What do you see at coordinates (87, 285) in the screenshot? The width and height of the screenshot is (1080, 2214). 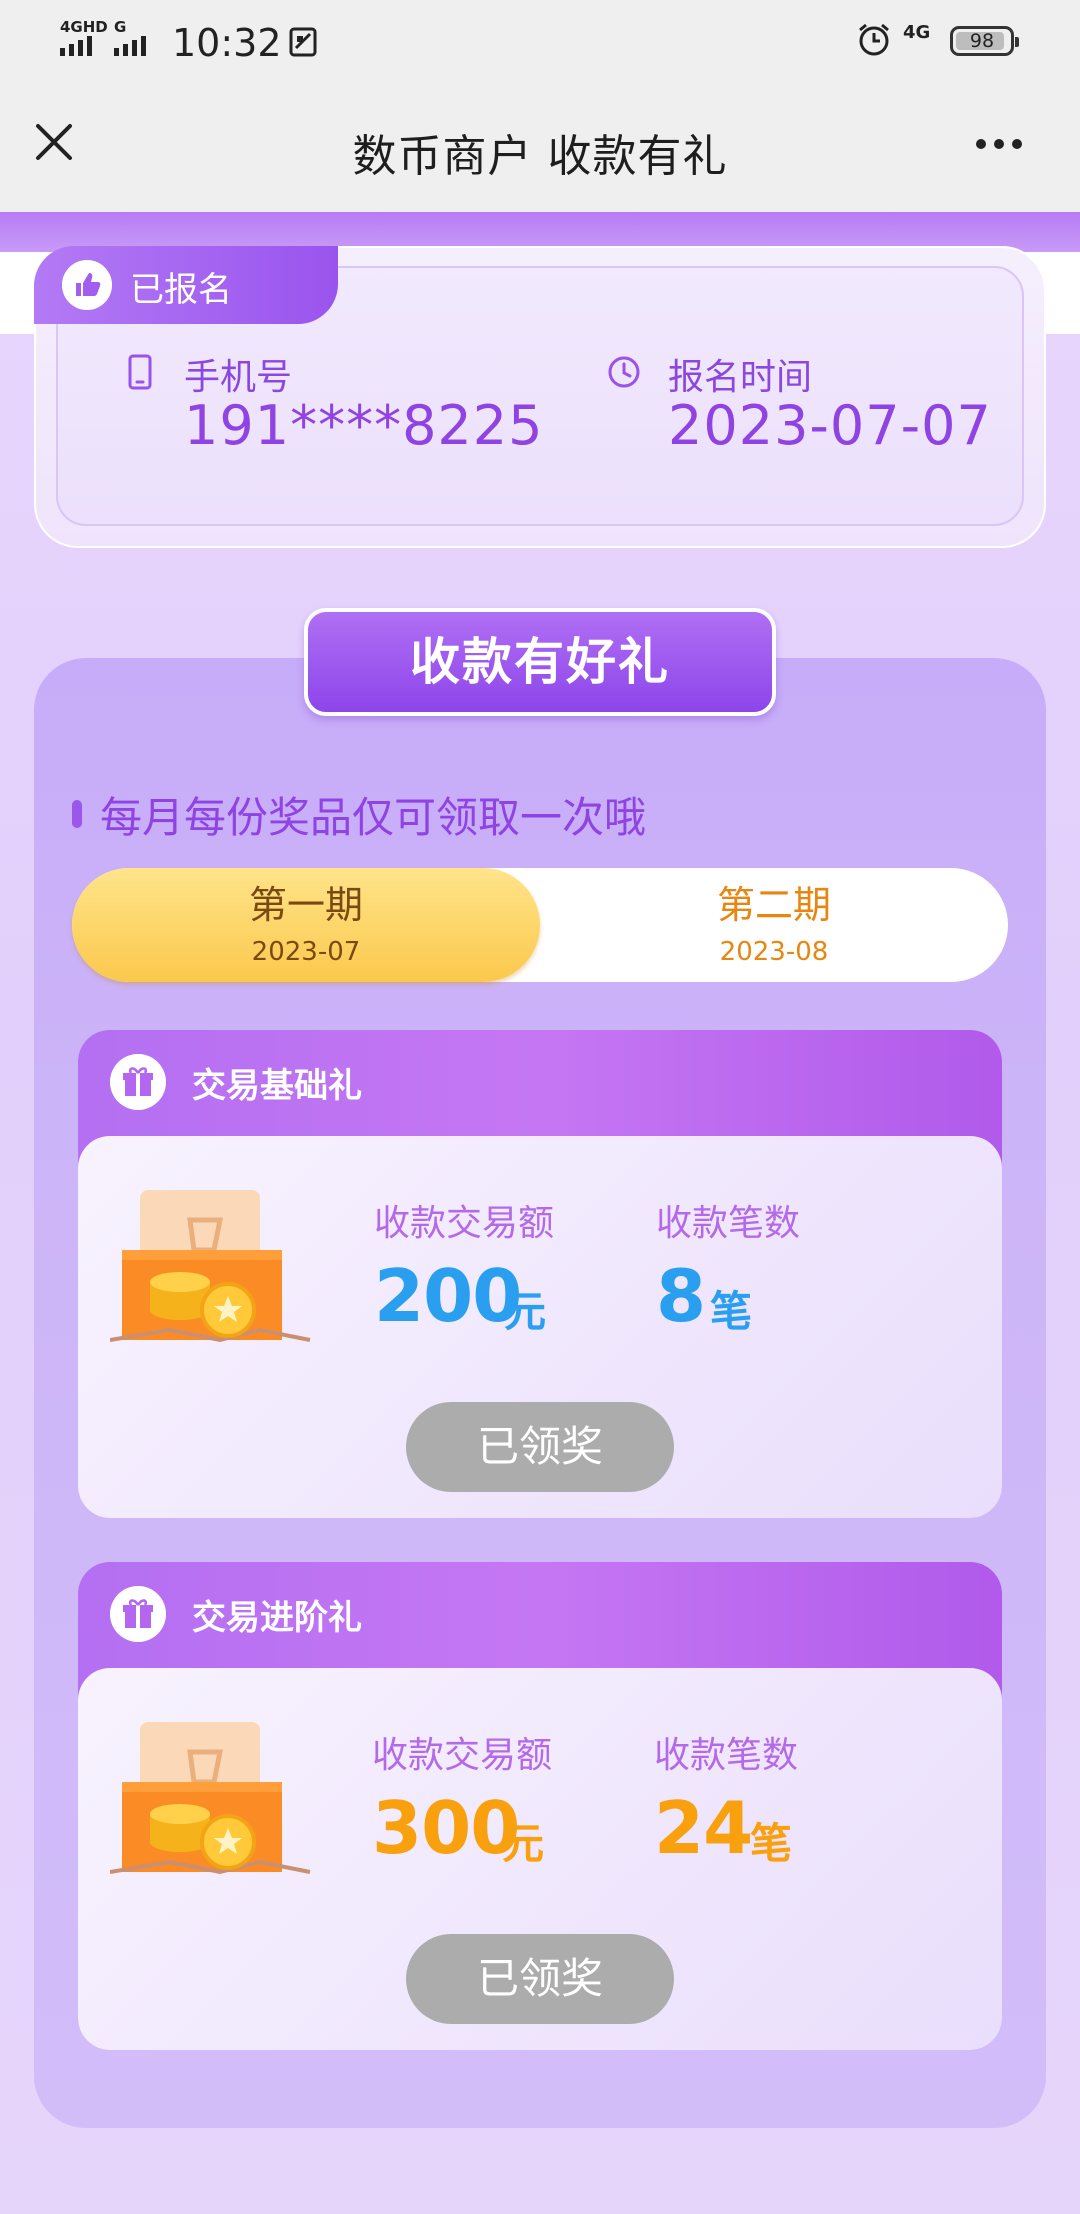 I see `thumbs-up-icon` at bounding box center [87, 285].